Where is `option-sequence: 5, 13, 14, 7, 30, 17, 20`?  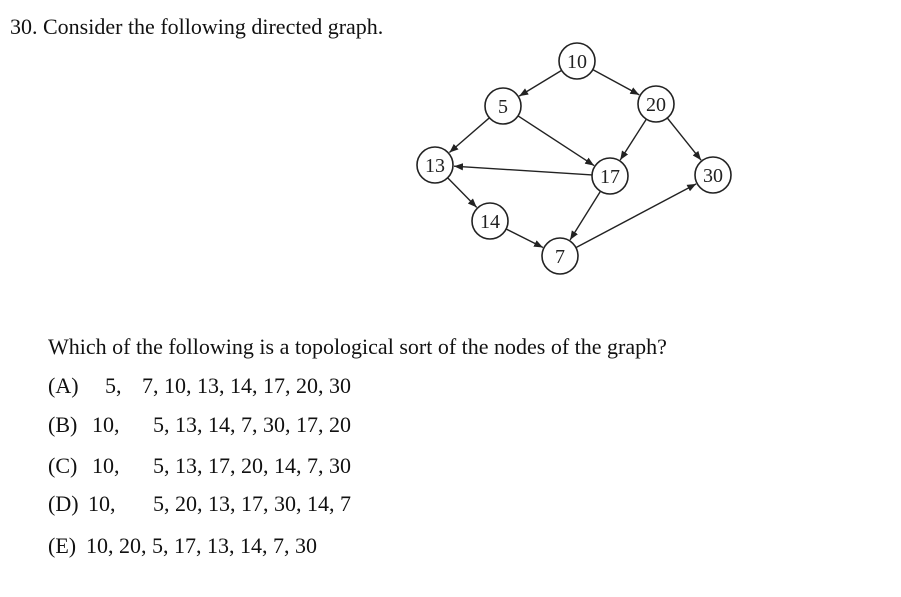
option-sequence: 5, 13, 14, 7, 30, 17, 20 is located at coordinates (252, 424).